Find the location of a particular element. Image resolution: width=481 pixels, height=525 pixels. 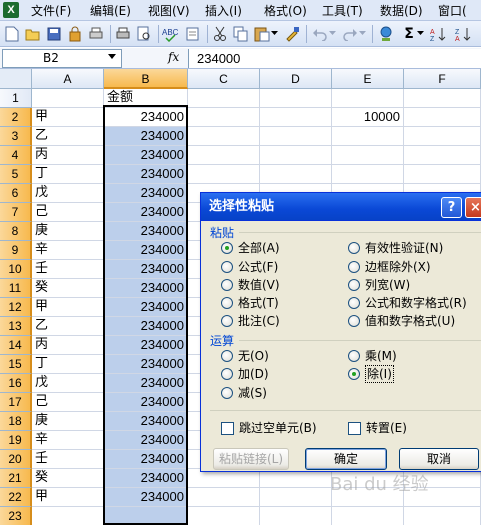

cell-a15: 丁 is located at coordinates (68, 364).